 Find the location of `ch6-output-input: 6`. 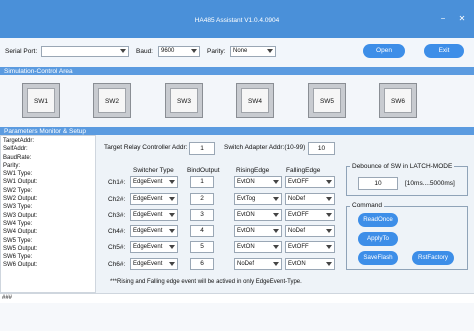

ch6-output-input: 6 is located at coordinates (202, 264).